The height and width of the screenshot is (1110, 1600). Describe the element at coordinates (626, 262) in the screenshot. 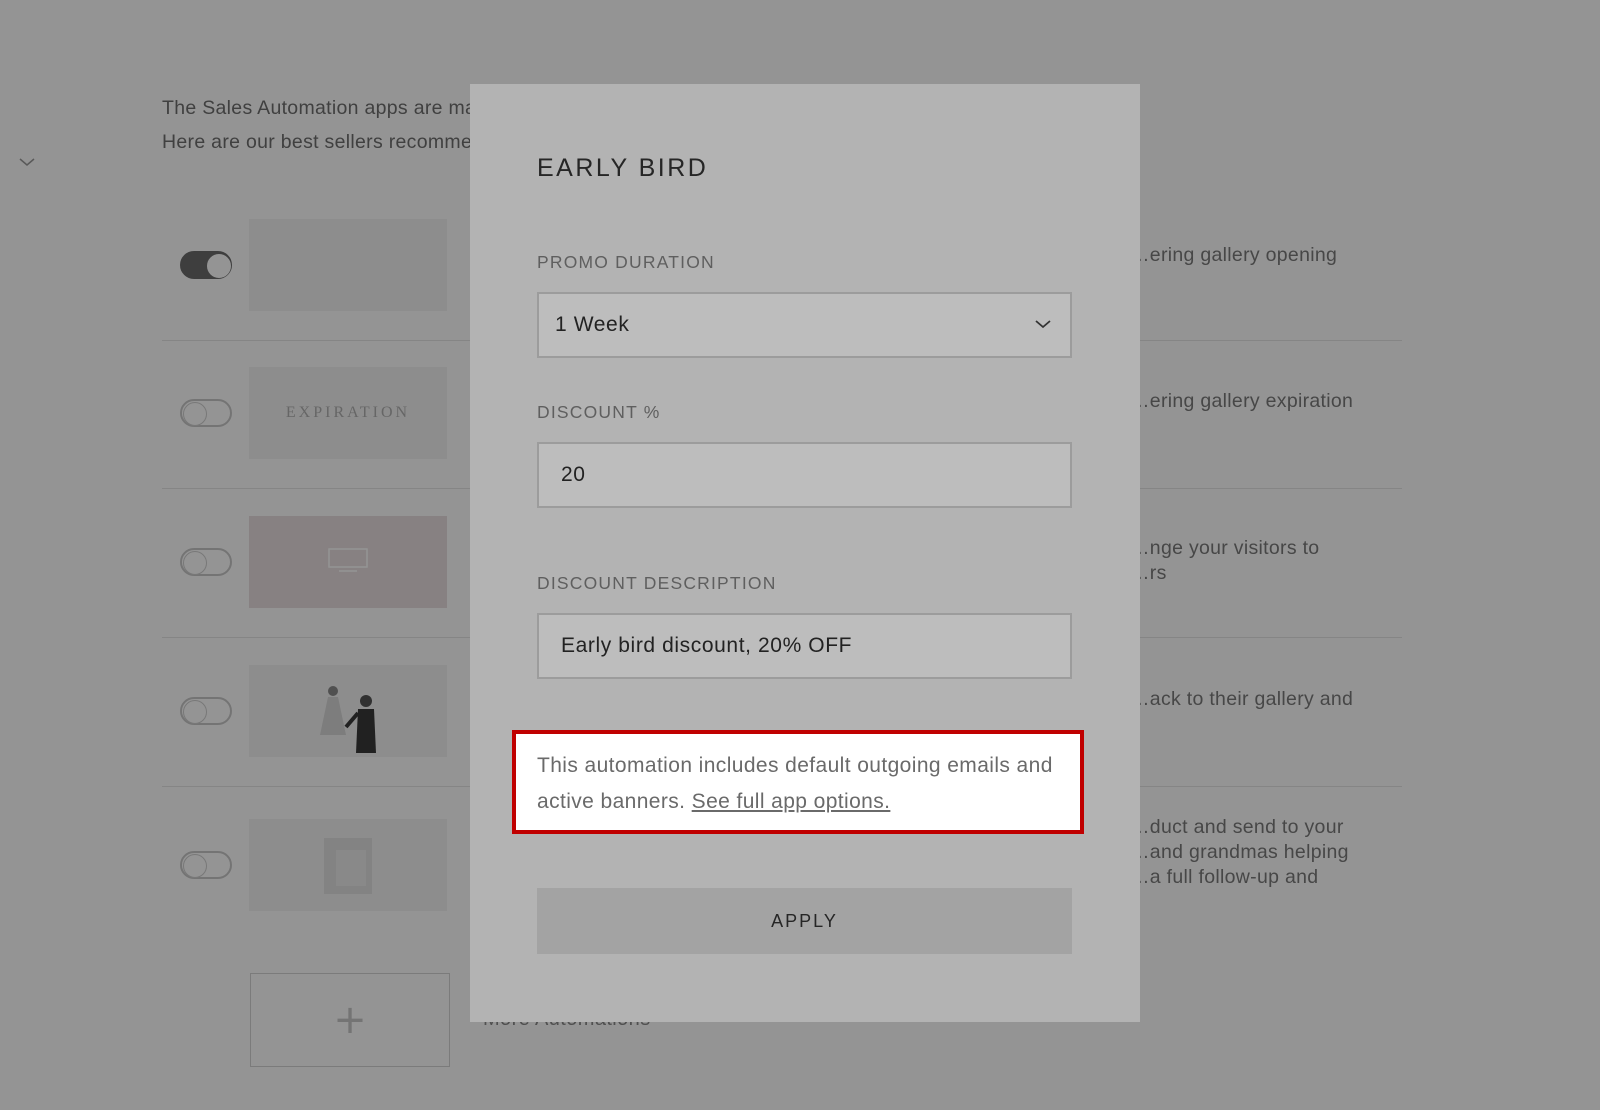

I see `promo-duration-label: PROMO DURATION` at that location.